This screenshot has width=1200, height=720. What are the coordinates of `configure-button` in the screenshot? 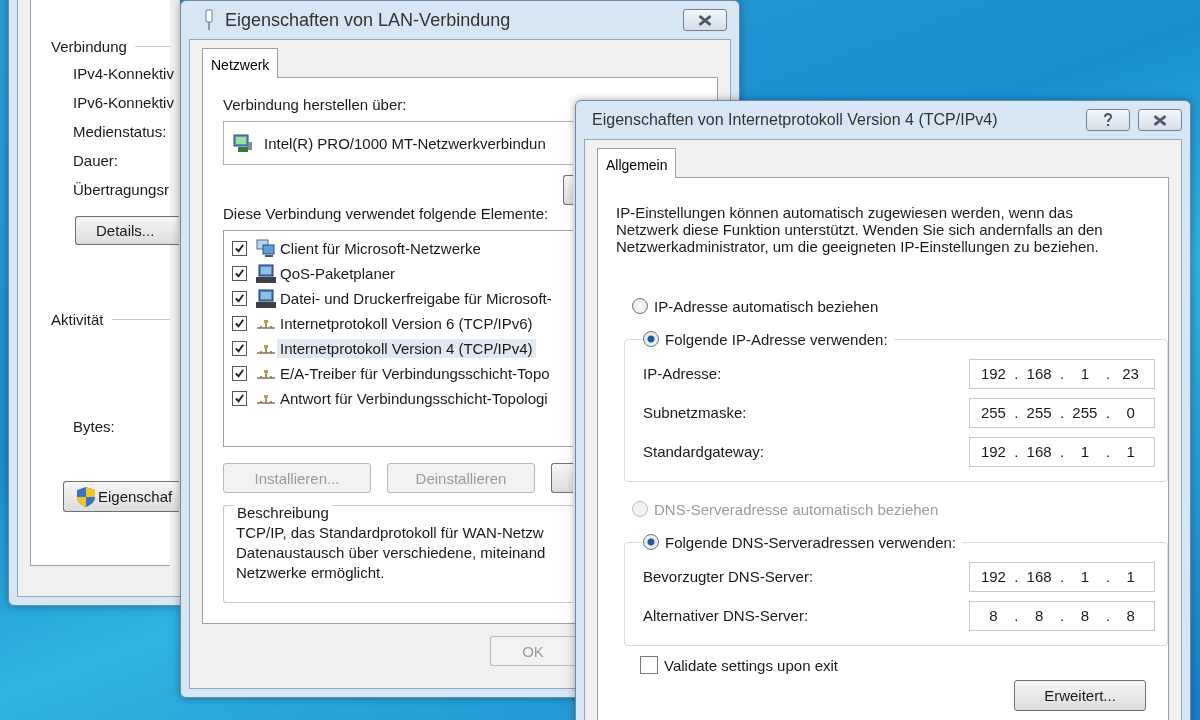 It's located at (568, 190).